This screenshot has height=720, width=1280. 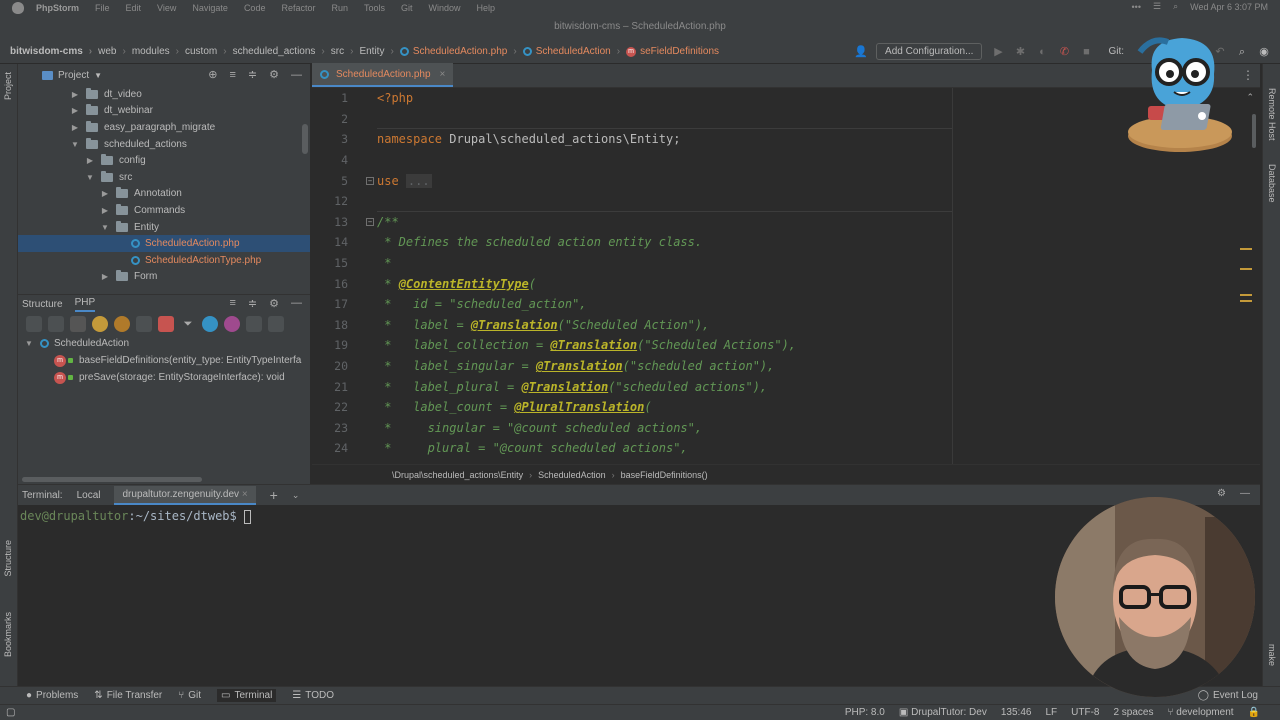 I want to click on tree-item: ScheduledAction.php, so click(x=164, y=243).